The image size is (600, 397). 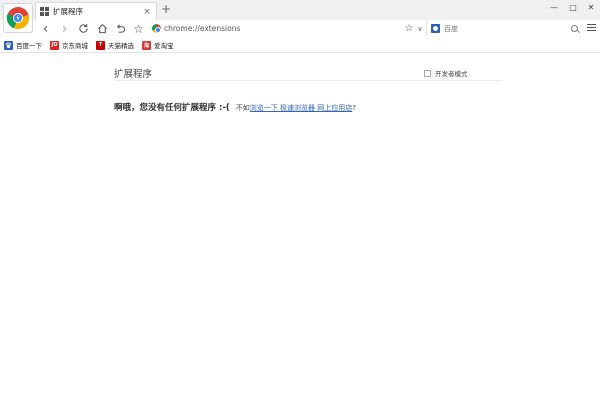 What do you see at coordinates (242, 108) in the screenshot?
I see `suggest-prefix: 不如` at bounding box center [242, 108].